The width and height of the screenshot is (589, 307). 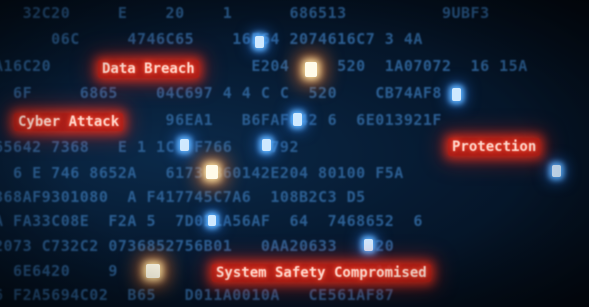 What do you see at coordinates (321, 273) in the screenshot?
I see `alert-system-safety-compromised: System Safety Compromised` at bounding box center [321, 273].